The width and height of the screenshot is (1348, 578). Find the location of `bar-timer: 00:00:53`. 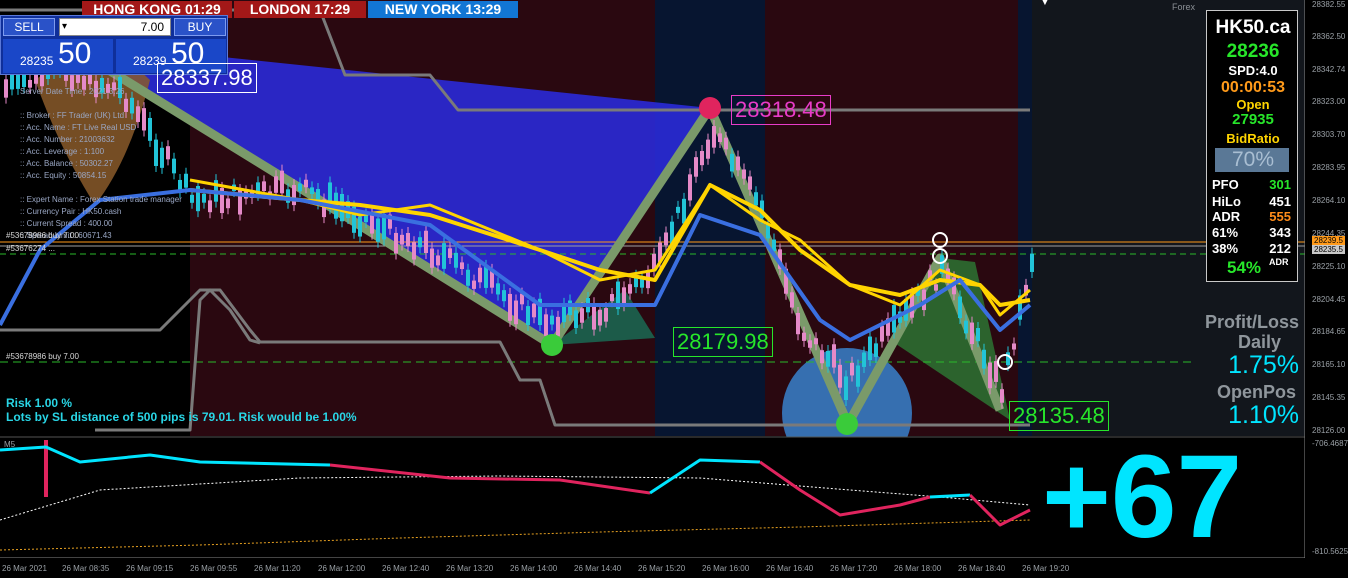

bar-timer: 00:00:53 is located at coordinates (1253, 87).